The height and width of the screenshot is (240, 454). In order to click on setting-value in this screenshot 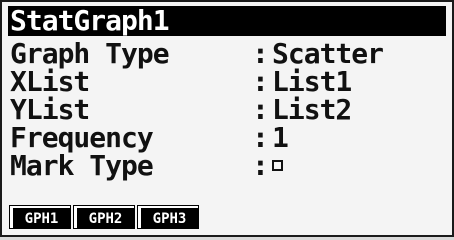, I will do `click(277, 166)`.